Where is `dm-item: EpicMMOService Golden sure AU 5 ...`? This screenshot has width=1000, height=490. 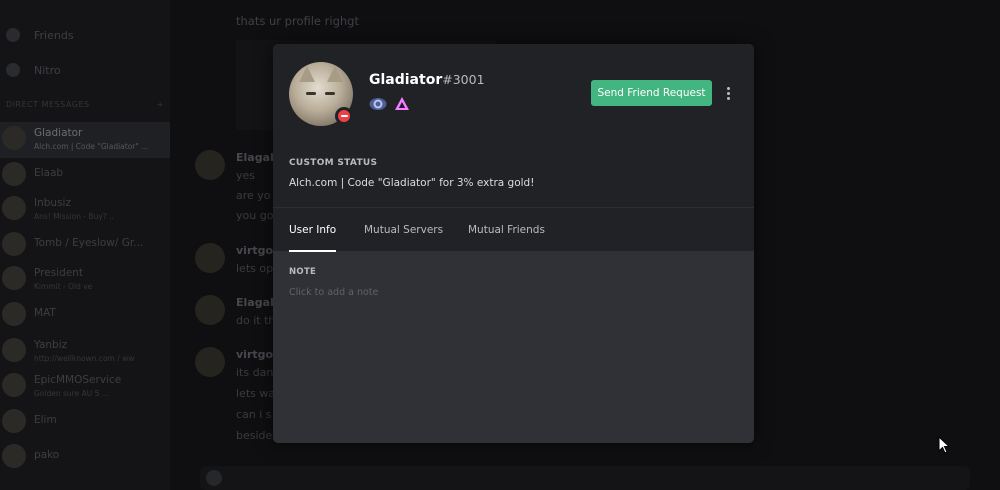
dm-item: EpicMMOService Golden sure AU 5 ... is located at coordinates (85, 387).